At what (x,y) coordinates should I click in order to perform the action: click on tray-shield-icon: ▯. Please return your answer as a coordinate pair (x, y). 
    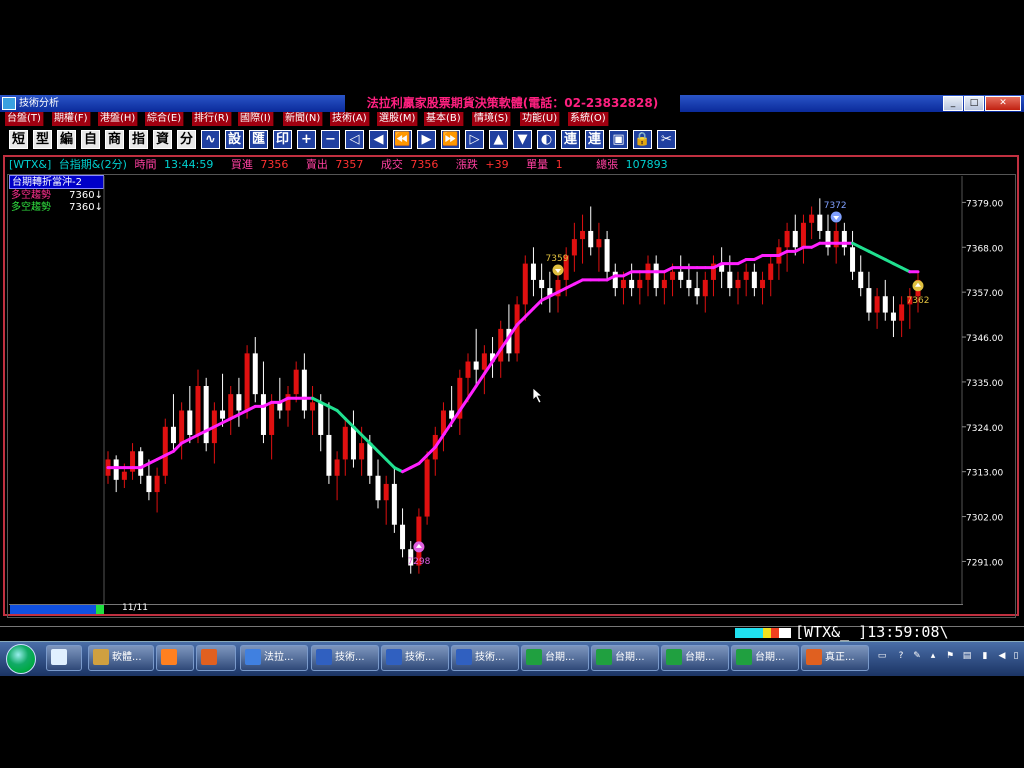
    Looking at the image, I should click on (1016, 656).